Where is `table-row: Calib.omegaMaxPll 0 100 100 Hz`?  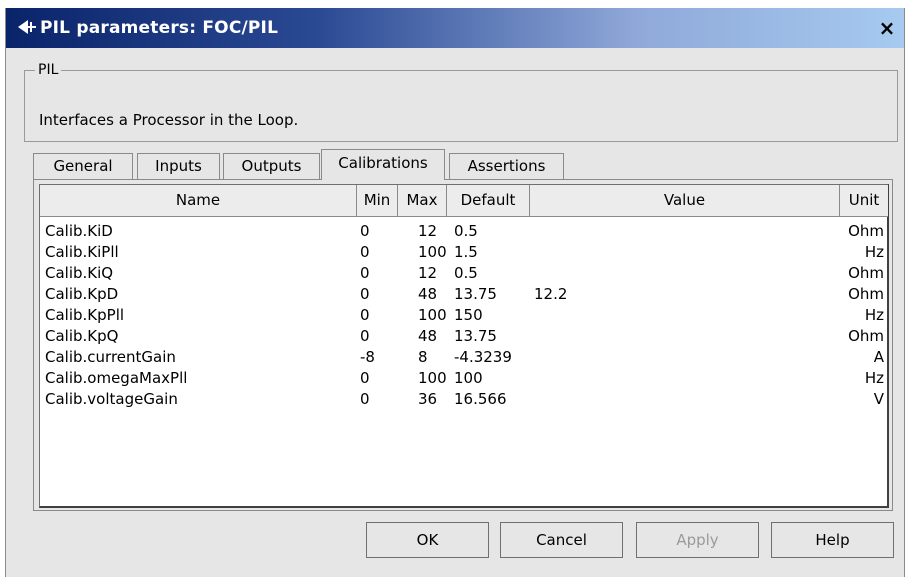 table-row: Calib.omegaMaxPll 0 100 100 Hz is located at coordinates (464, 378).